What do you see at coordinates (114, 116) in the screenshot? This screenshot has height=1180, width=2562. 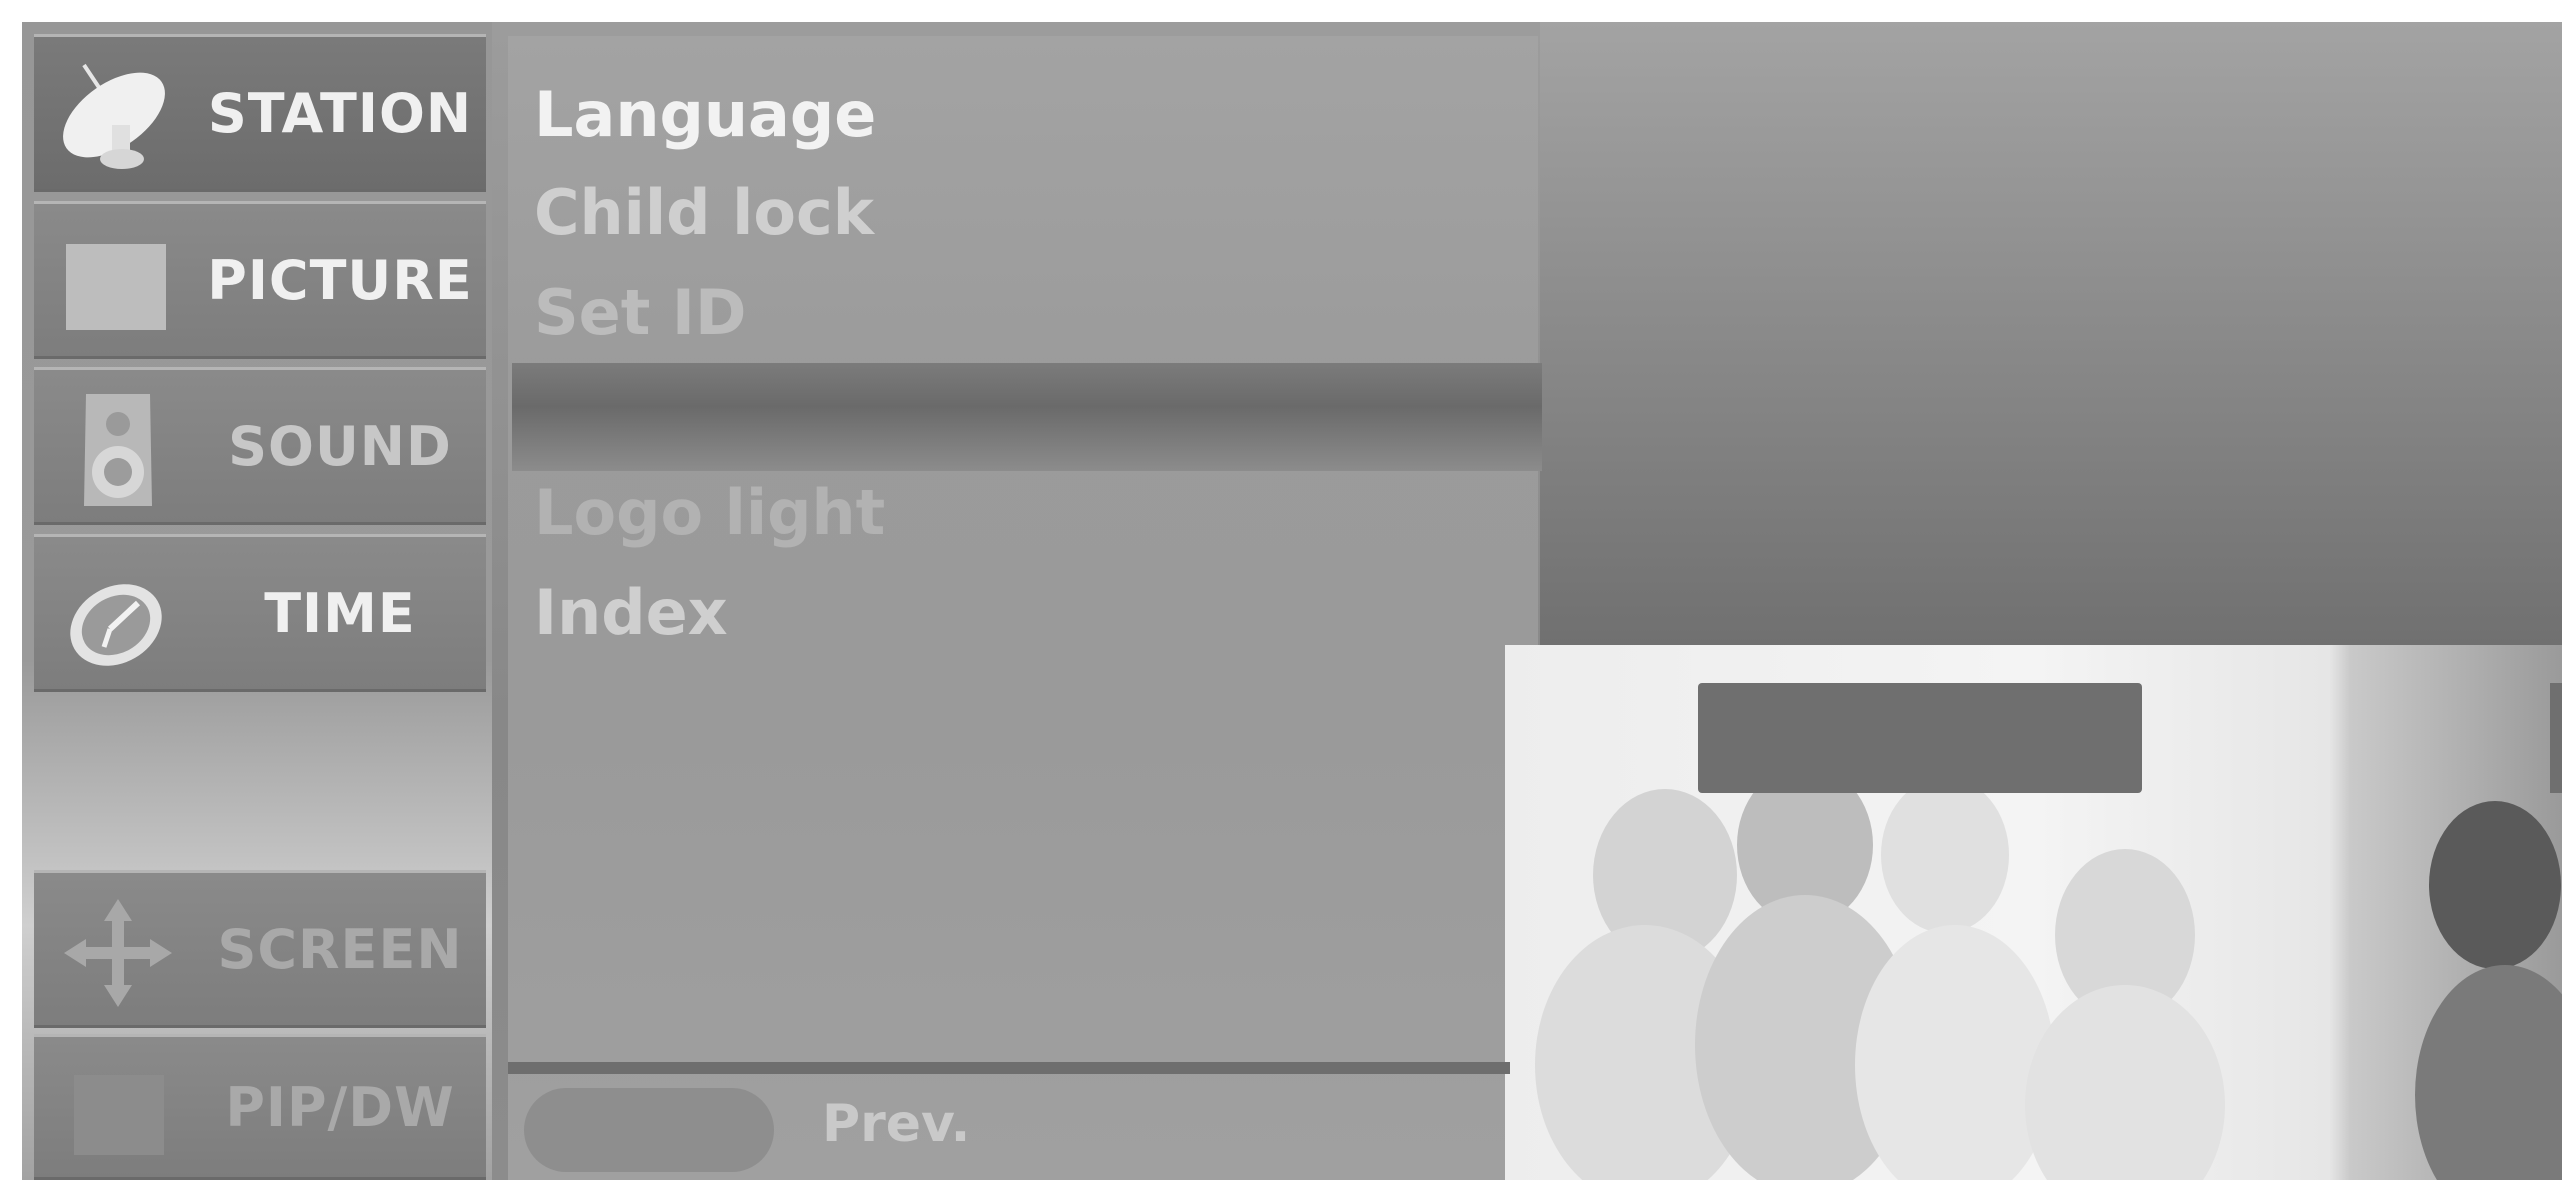 I see `satellite-dish-icon` at bounding box center [114, 116].